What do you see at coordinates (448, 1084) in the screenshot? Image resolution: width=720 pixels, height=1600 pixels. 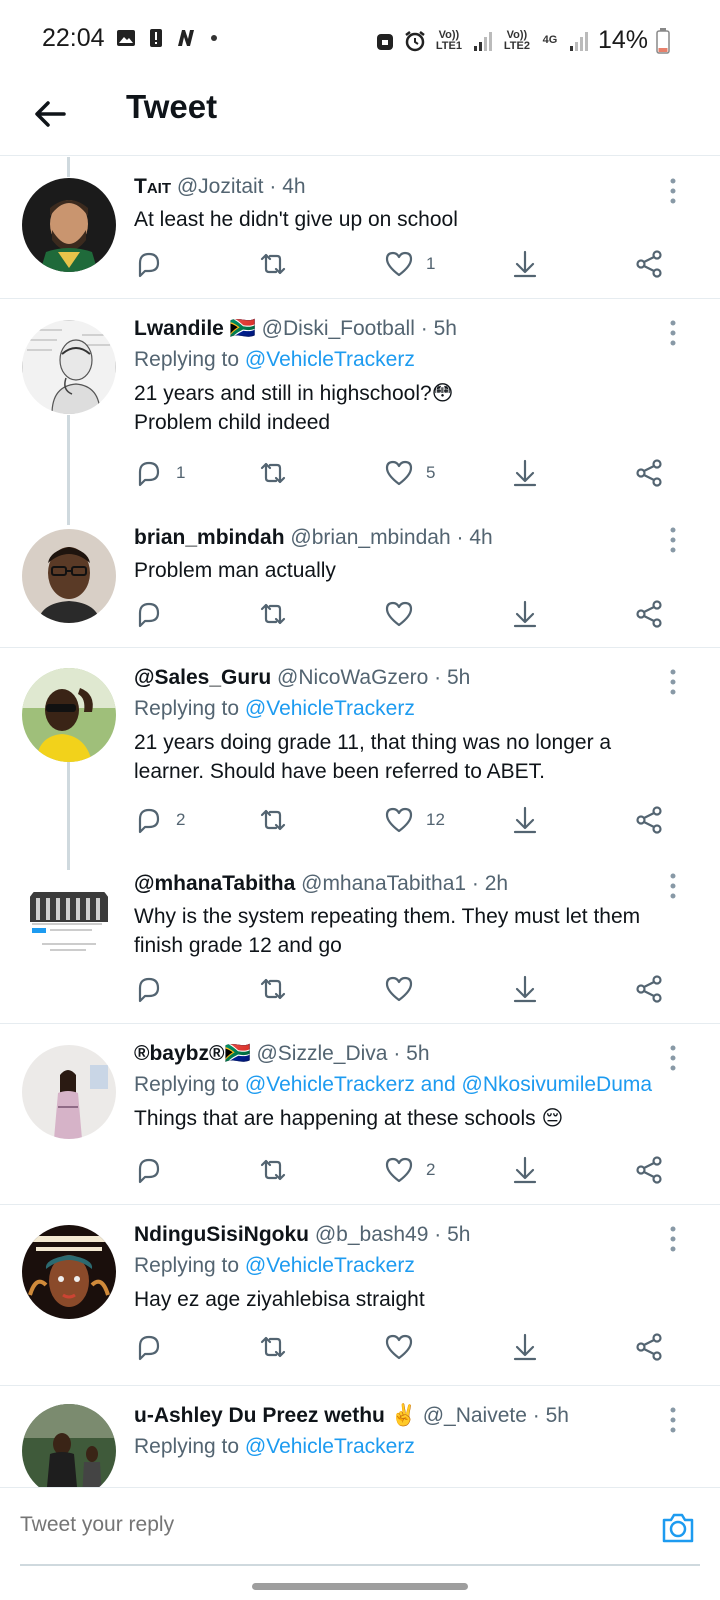 I see `replying-to-link: @VehicleTrackerz and @NkosivumileDuma` at bounding box center [448, 1084].